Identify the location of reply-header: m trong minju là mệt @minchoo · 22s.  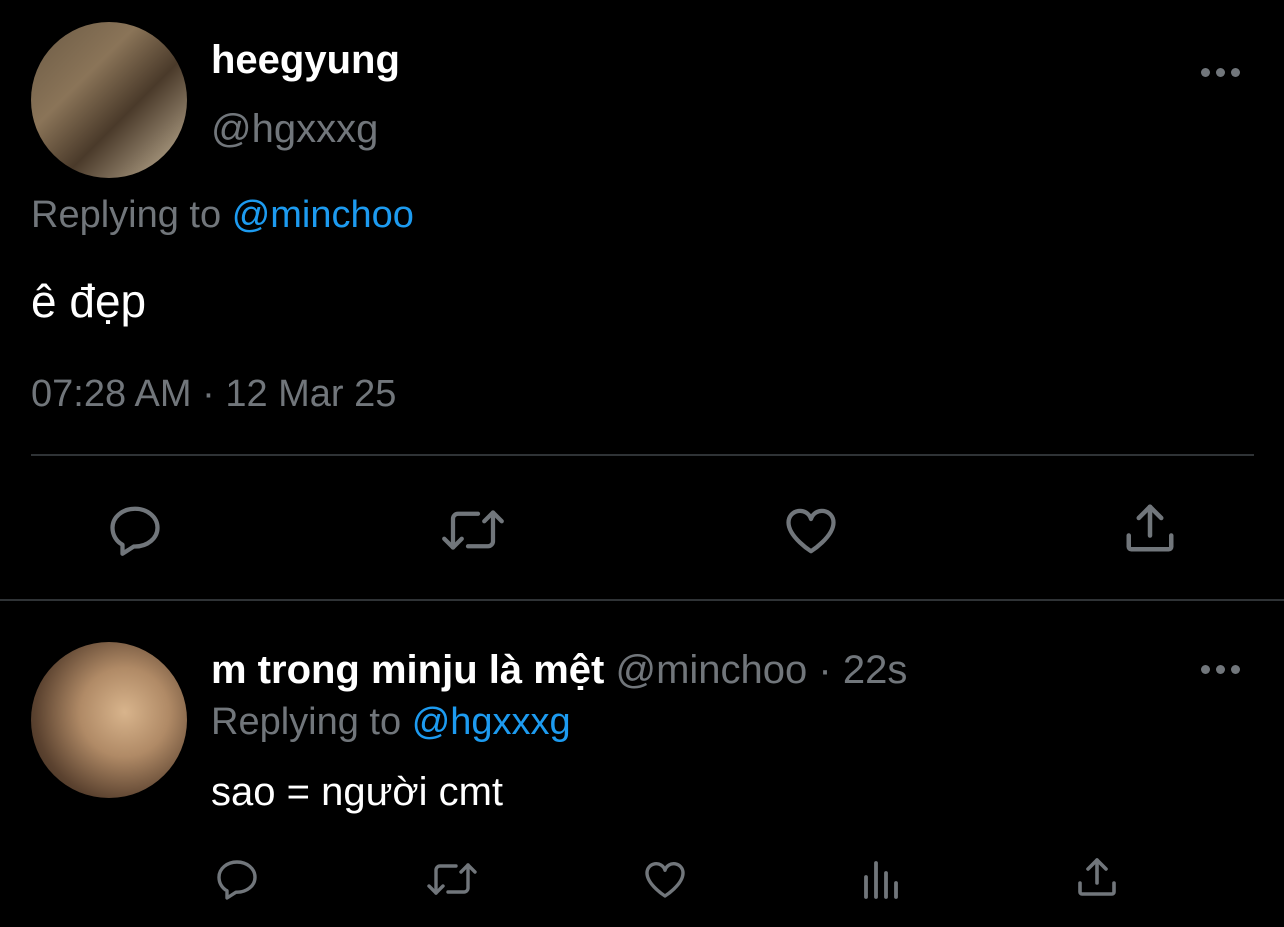
(559, 670).